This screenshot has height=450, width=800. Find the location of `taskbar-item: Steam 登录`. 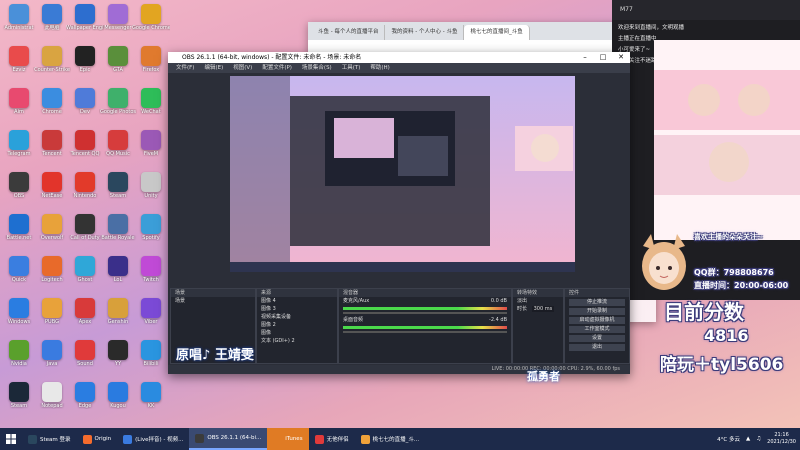

taskbar-item: Steam 登录 is located at coordinates (49, 439).